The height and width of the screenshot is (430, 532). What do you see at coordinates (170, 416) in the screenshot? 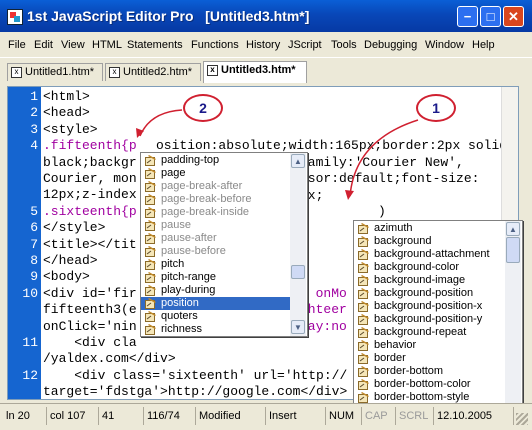
I see `status-position: 116/74` at bounding box center [170, 416].